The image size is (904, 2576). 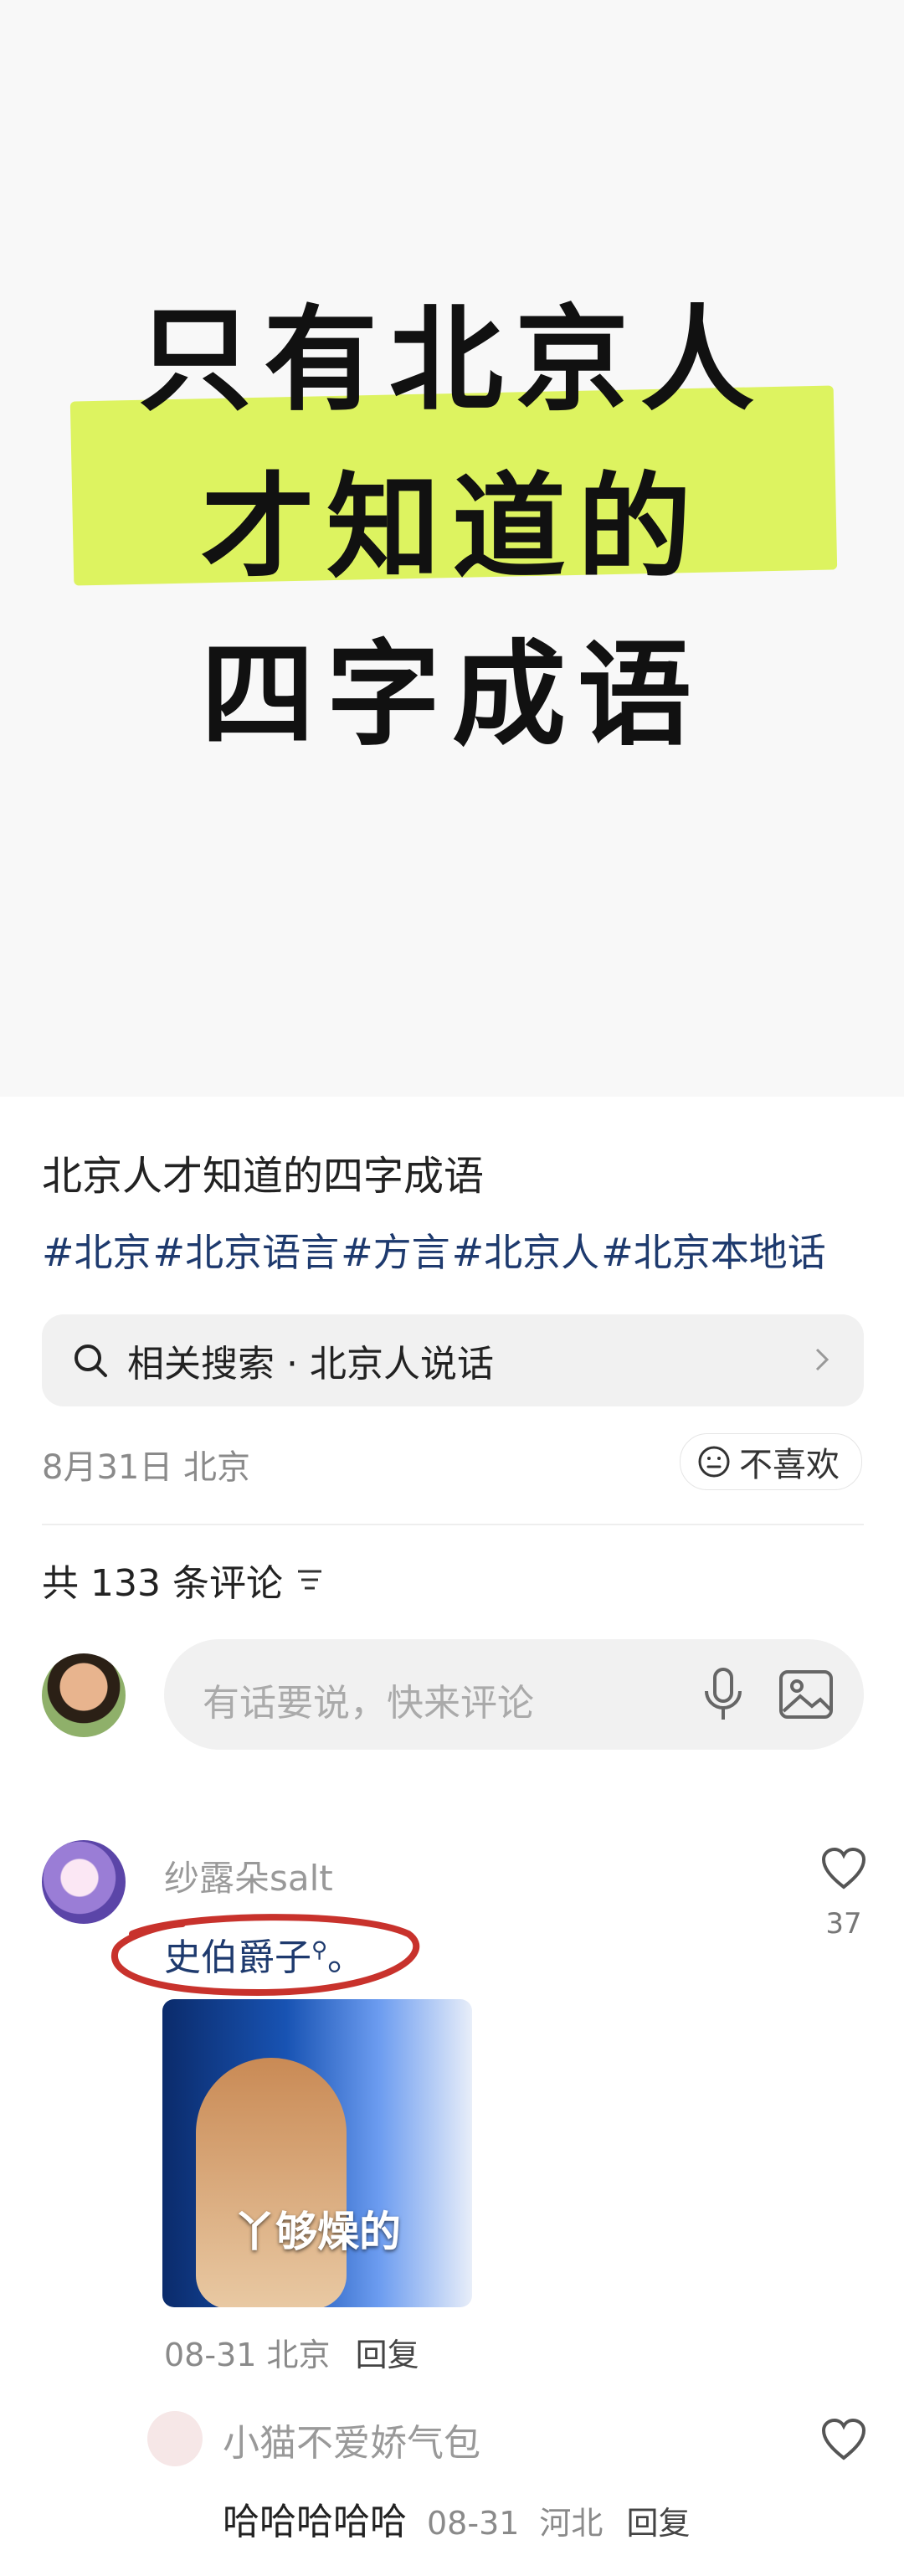 I want to click on search-icon, so click(x=91, y=1361).